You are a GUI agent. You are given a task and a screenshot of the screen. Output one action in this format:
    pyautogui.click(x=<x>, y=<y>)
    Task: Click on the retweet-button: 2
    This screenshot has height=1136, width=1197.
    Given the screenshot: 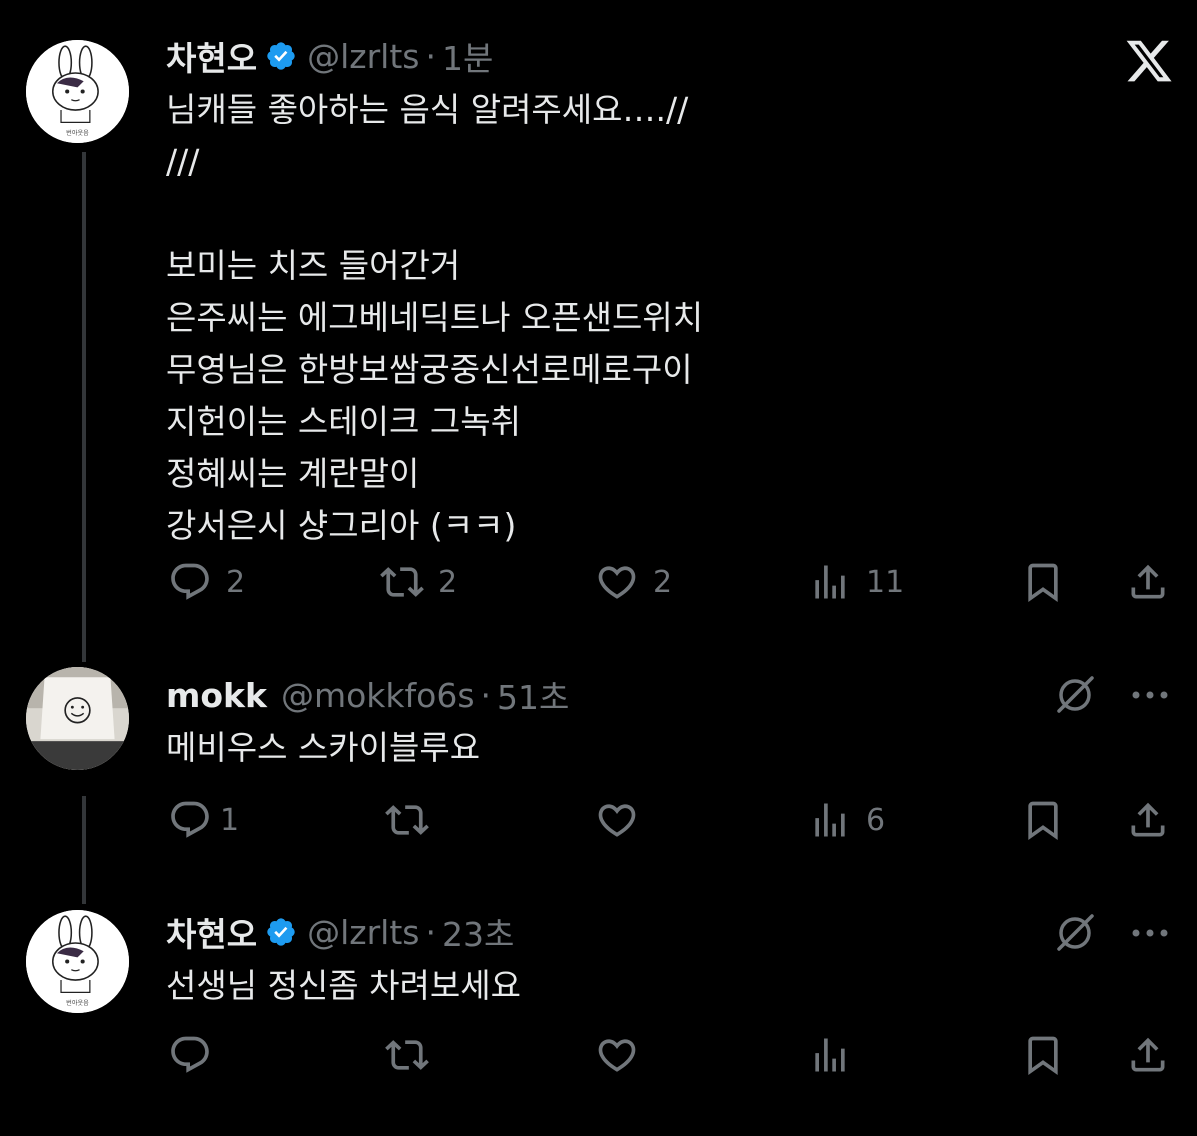 What is the action you would take?
    pyautogui.click(x=418, y=582)
    